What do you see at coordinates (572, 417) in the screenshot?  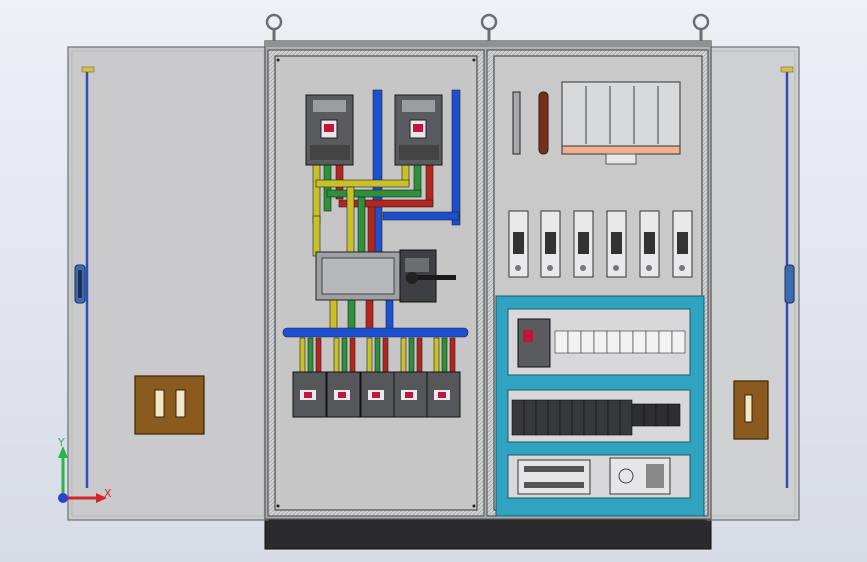 I see `relay-row` at bounding box center [572, 417].